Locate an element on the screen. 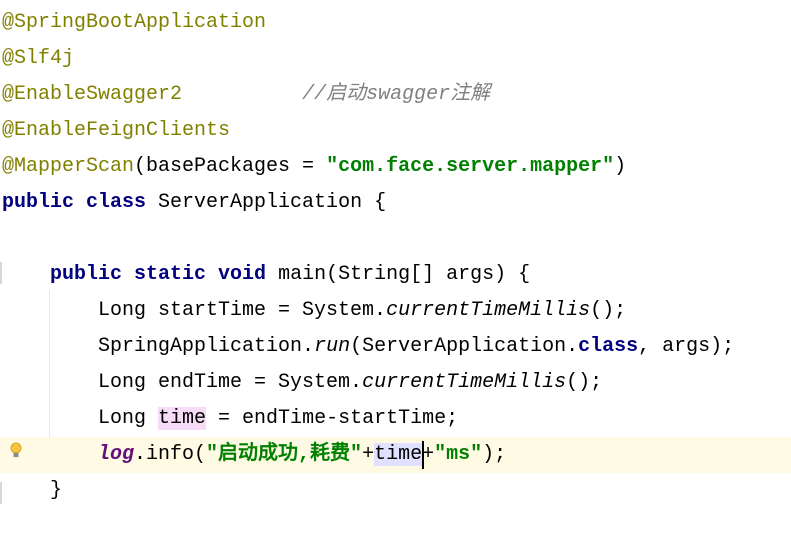 This screenshot has width=791, height=535. code-token: + is located at coordinates (368, 454).